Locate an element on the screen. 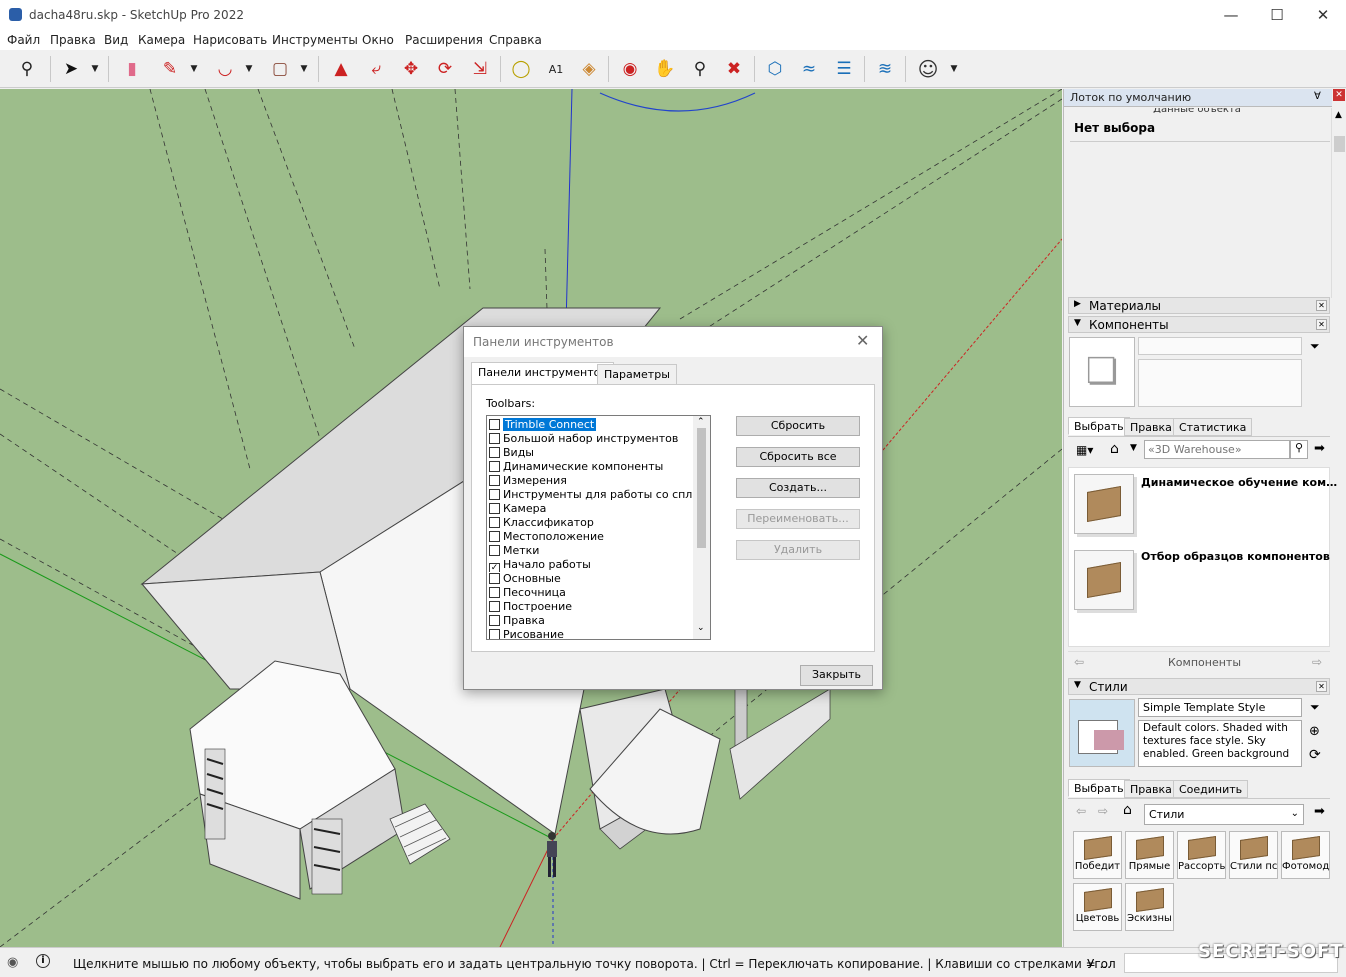 The height and width of the screenshot is (977, 1346). style-details-icon: ⏷ is located at coordinates (1315, 707).